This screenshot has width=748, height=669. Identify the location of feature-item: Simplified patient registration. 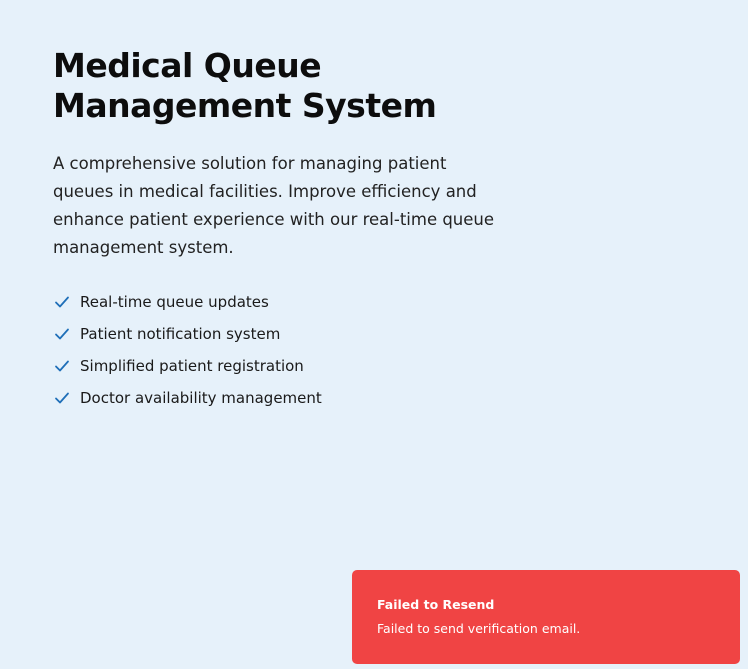
(283, 366).